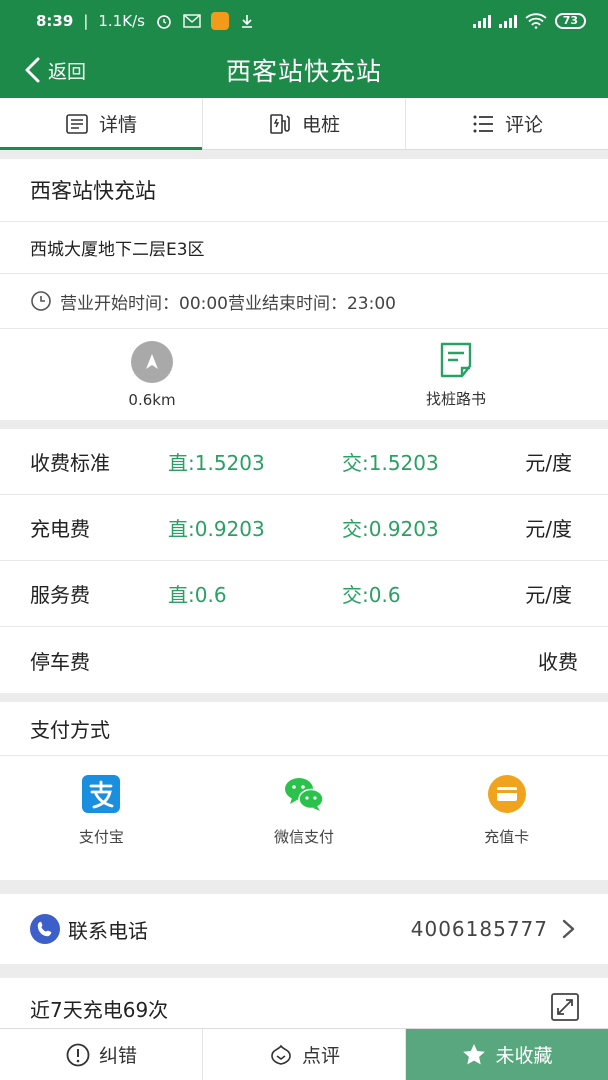  Describe the element at coordinates (197, 595) in the screenshot. I see `fee-dc: 直:0.6` at that location.